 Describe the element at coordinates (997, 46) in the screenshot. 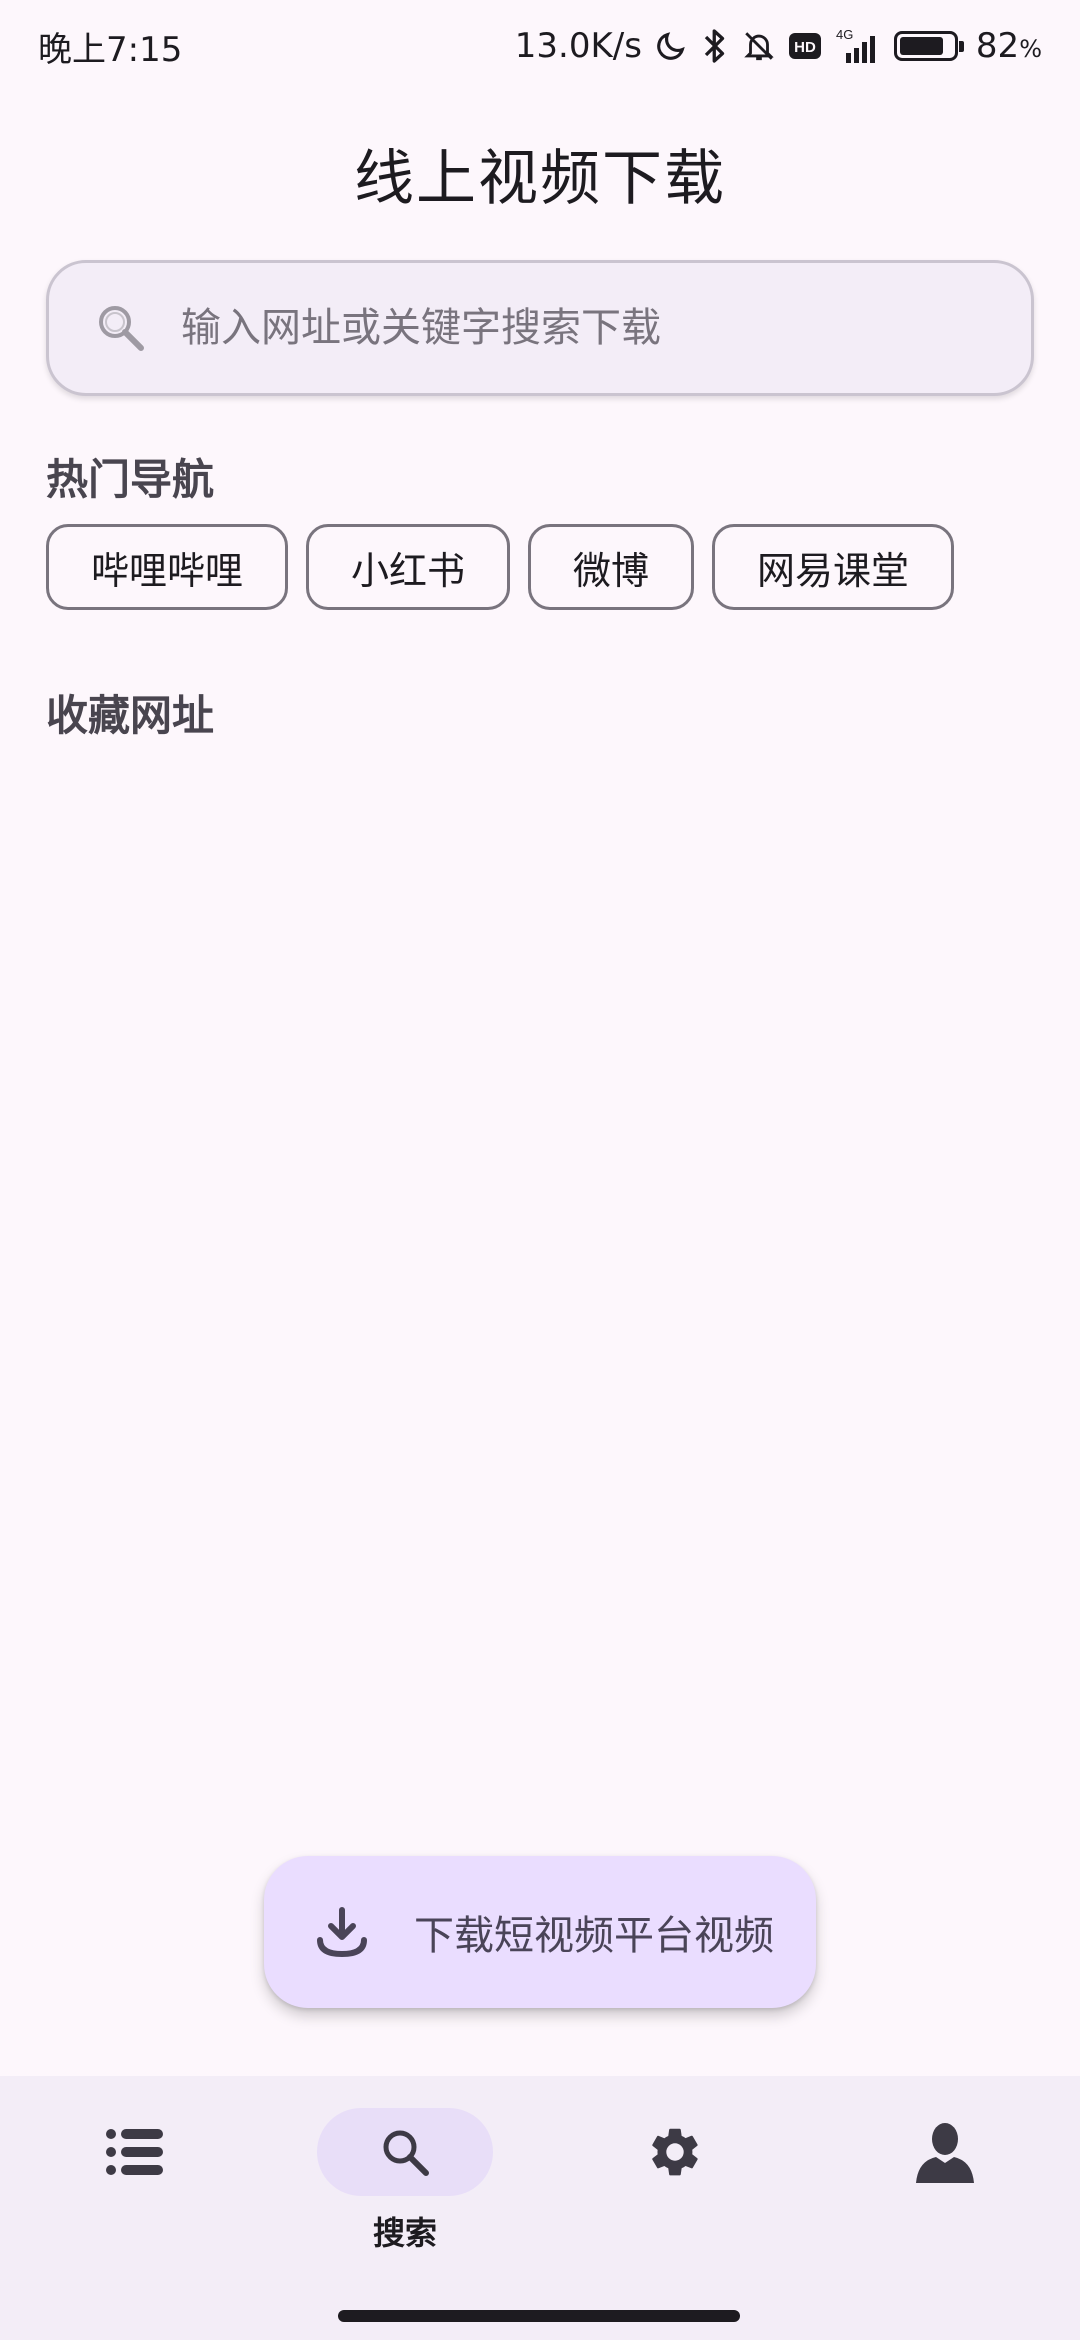

I see `battery-percent-value: 82` at that location.